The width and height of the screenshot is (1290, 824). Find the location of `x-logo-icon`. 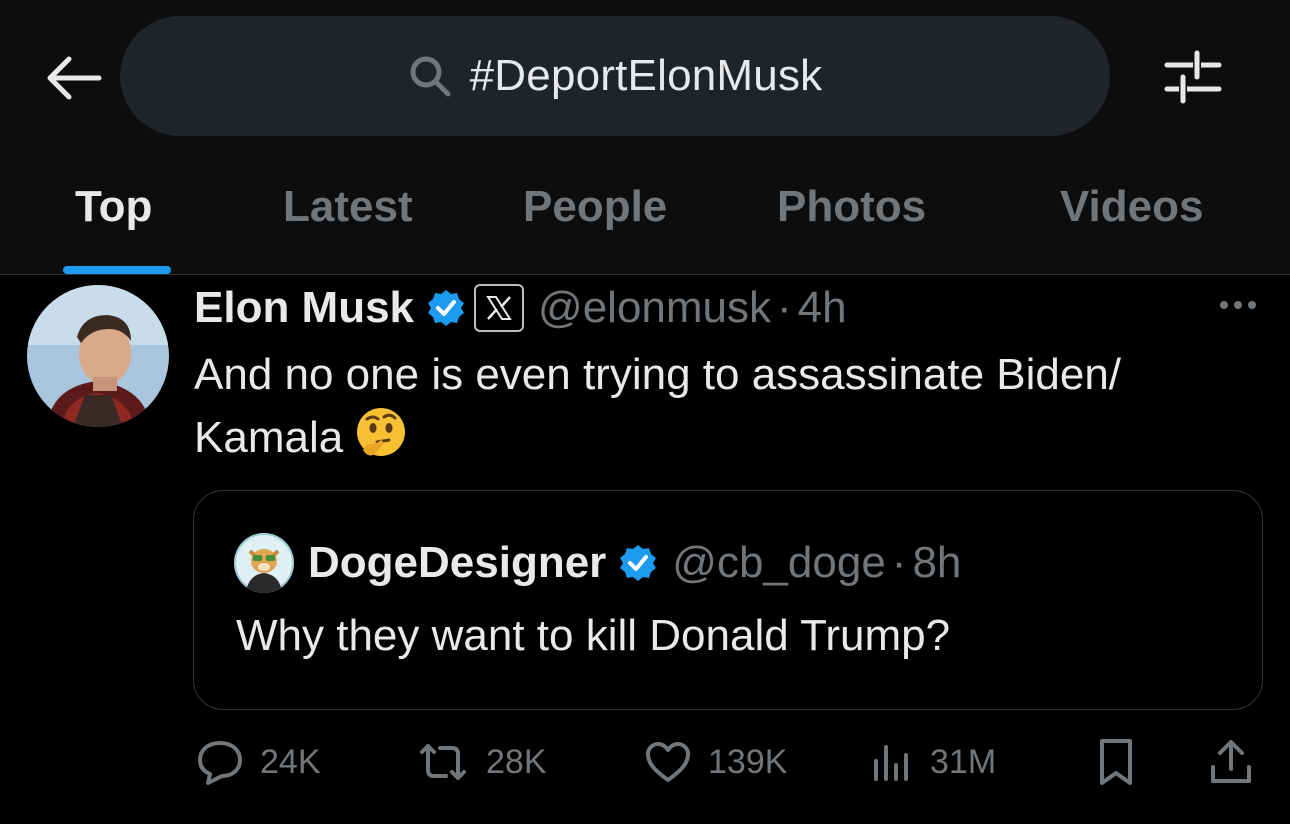

x-logo-icon is located at coordinates (499, 308).